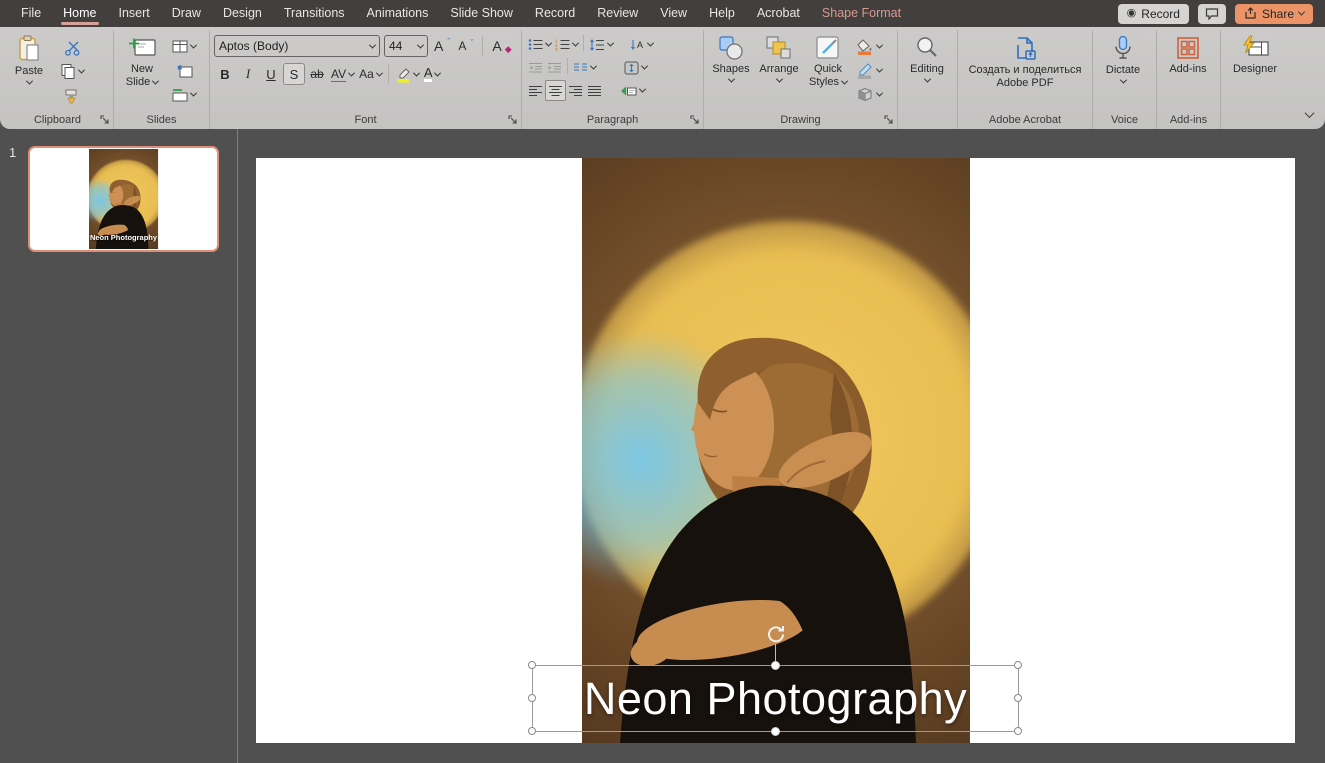  What do you see at coordinates (889, 120) in the screenshot?
I see `drawing-dialog-launcher` at bounding box center [889, 120].